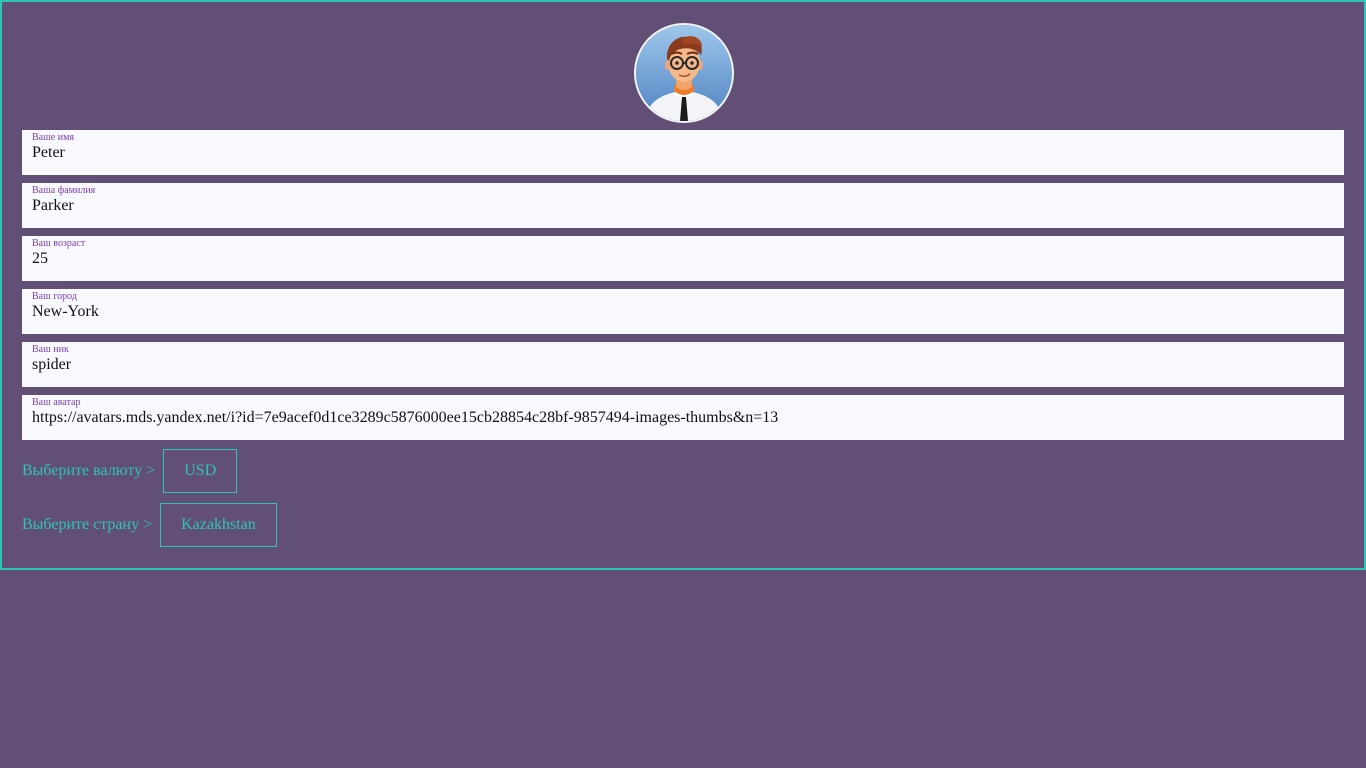 Image resolution: width=1366 pixels, height=768 pixels. I want to click on last-name-field: Ваша фамилия Parker, so click(683, 205).